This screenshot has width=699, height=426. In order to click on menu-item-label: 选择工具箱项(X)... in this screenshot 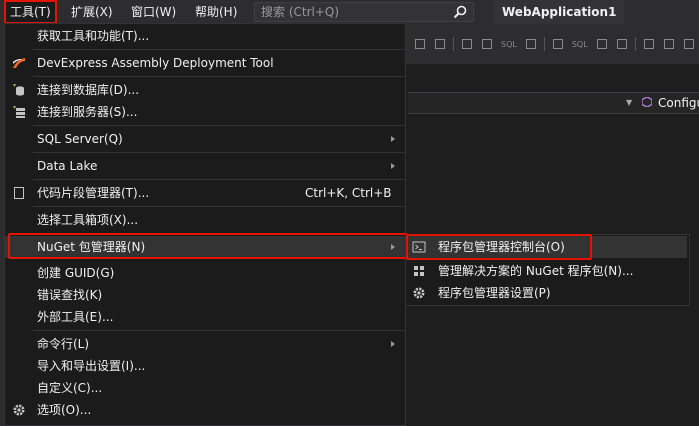, I will do `click(88, 220)`.